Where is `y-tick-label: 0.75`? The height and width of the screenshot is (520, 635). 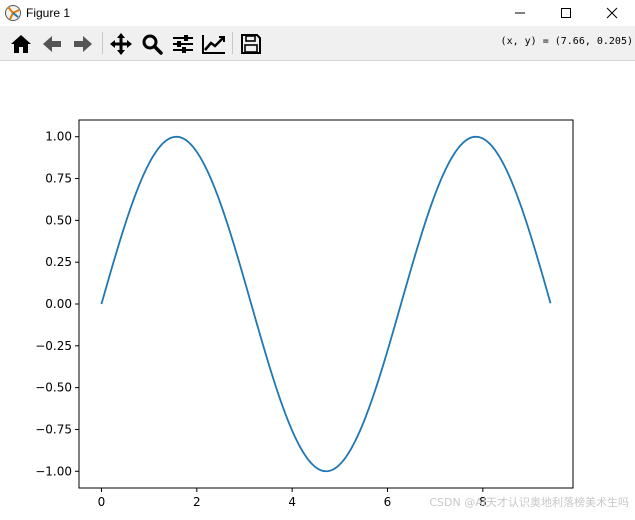
y-tick-label: 0.75 is located at coordinates (58, 179).